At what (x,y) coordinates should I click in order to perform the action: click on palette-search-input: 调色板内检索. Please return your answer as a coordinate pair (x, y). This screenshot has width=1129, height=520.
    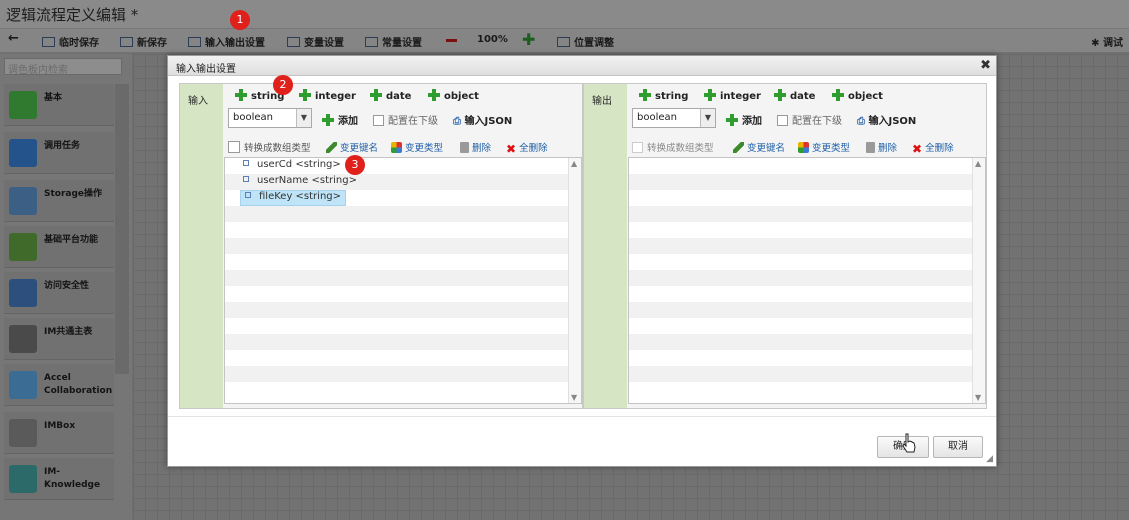
    Looking at the image, I should click on (63, 67).